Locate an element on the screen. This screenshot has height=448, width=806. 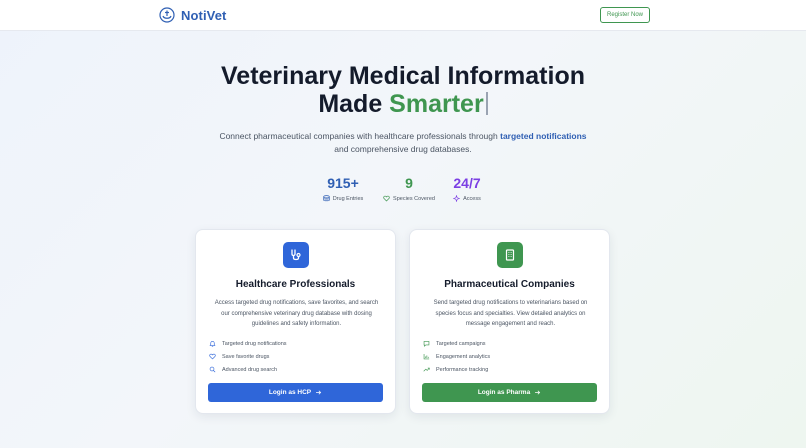
trending-up-icon is located at coordinates (426, 369).